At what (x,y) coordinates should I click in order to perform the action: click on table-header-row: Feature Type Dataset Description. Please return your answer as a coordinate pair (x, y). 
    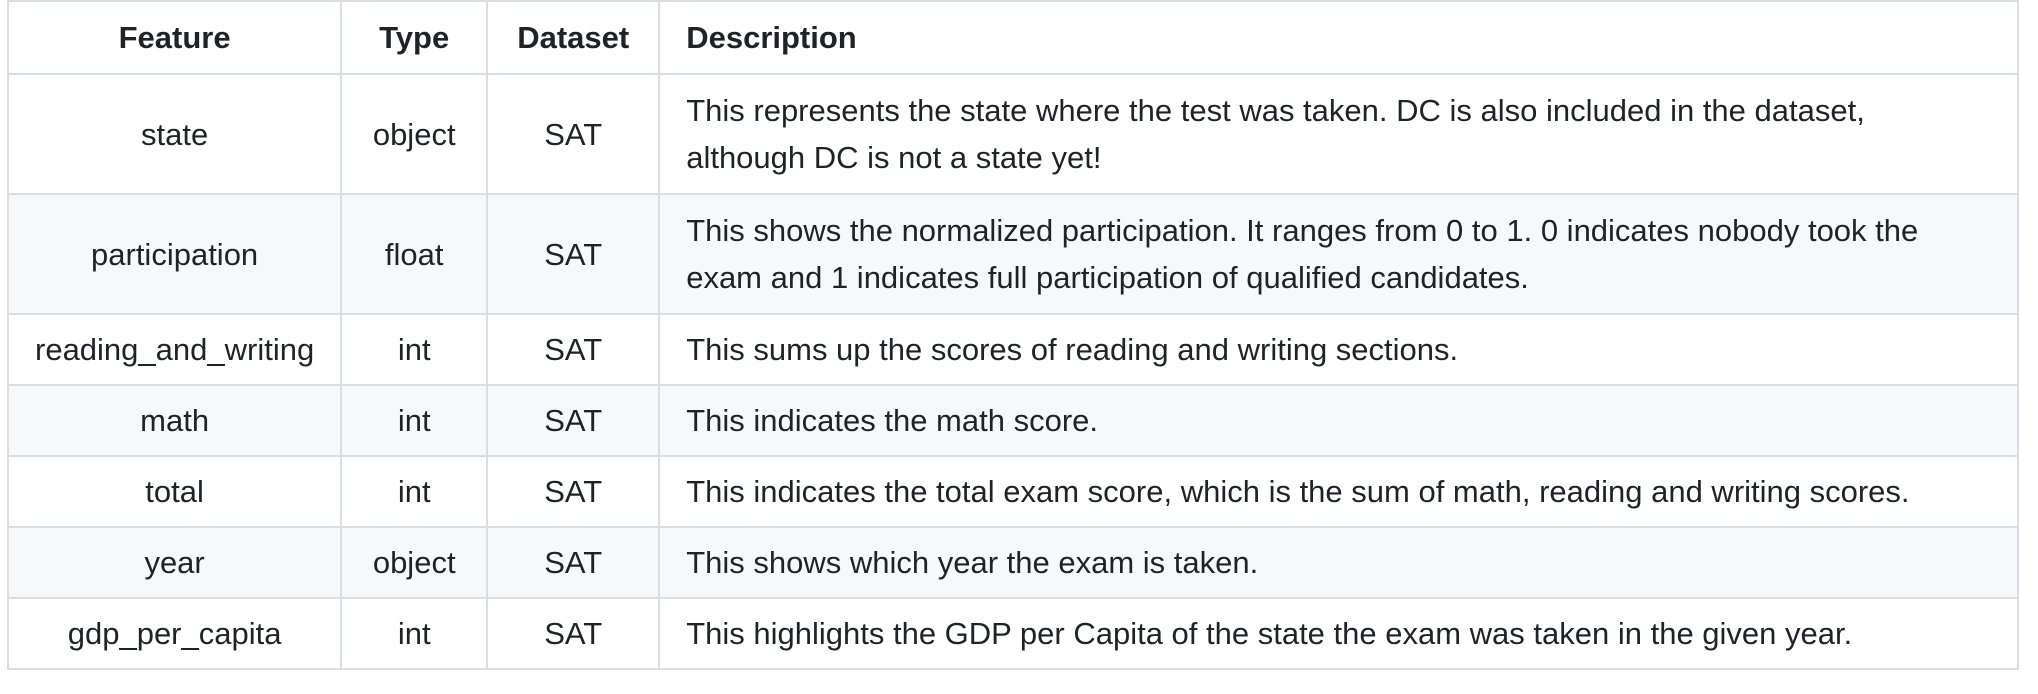
    Looking at the image, I should click on (1013, 37).